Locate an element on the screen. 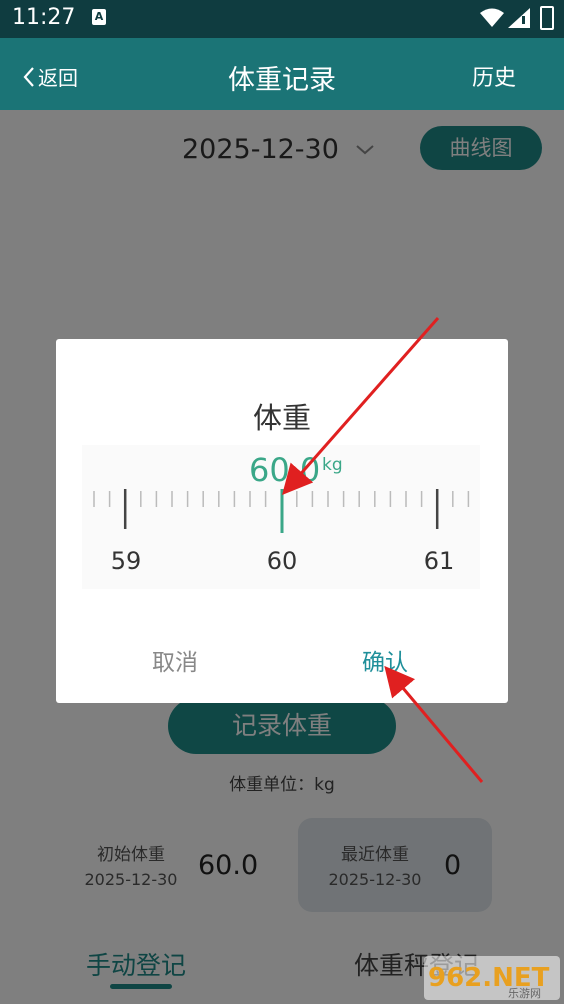  watermark-logo: 962.NET 乐游网 is located at coordinates (492, 978).